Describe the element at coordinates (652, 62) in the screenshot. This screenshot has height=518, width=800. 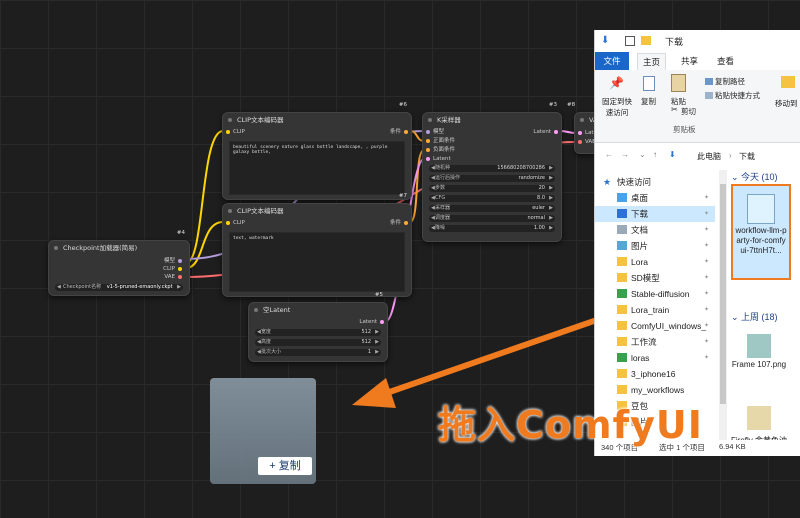
I see `tab-home: 主页` at that location.